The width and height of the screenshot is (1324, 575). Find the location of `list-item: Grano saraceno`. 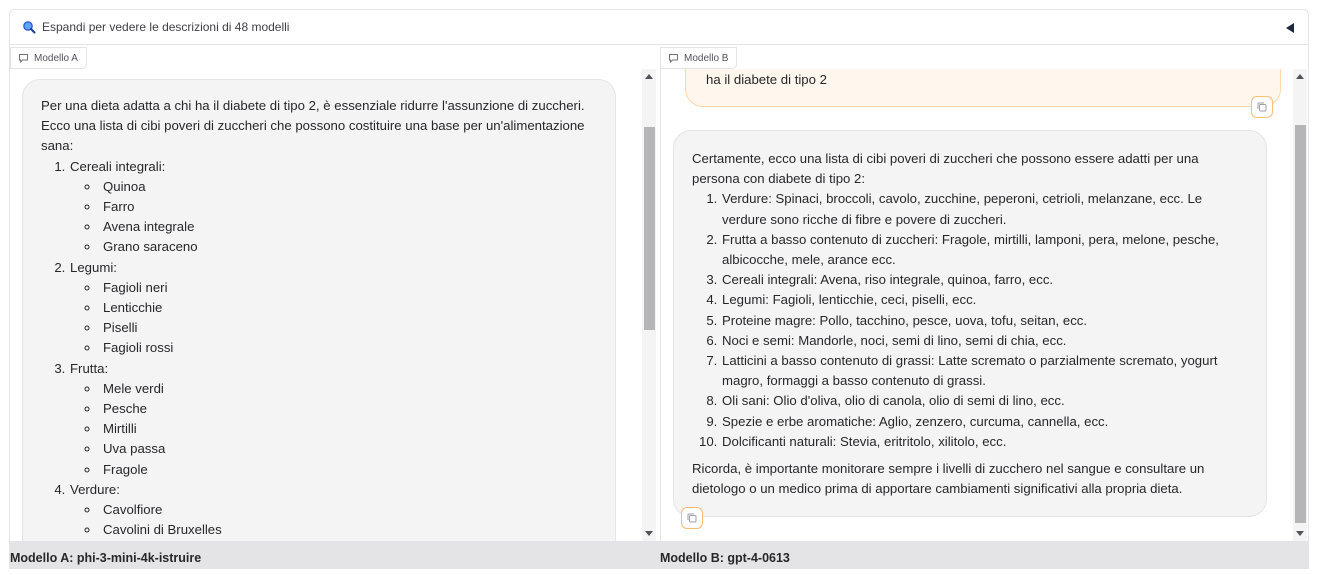

list-item: Grano saraceno is located at coordinates (348, 247).